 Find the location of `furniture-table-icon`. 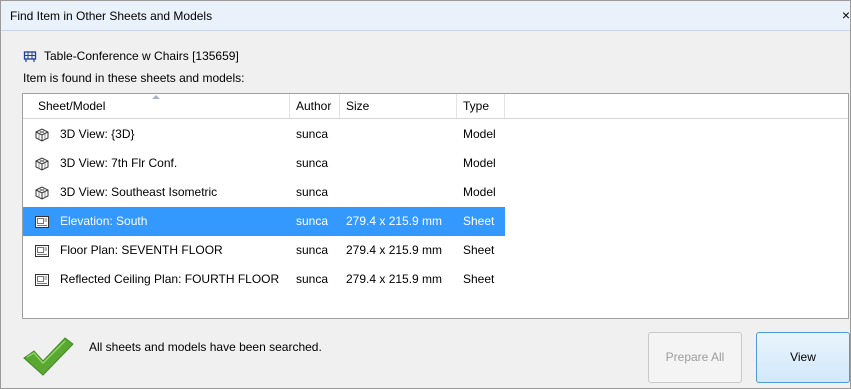

furniture-table-icon is located at coordinates (30, 56).